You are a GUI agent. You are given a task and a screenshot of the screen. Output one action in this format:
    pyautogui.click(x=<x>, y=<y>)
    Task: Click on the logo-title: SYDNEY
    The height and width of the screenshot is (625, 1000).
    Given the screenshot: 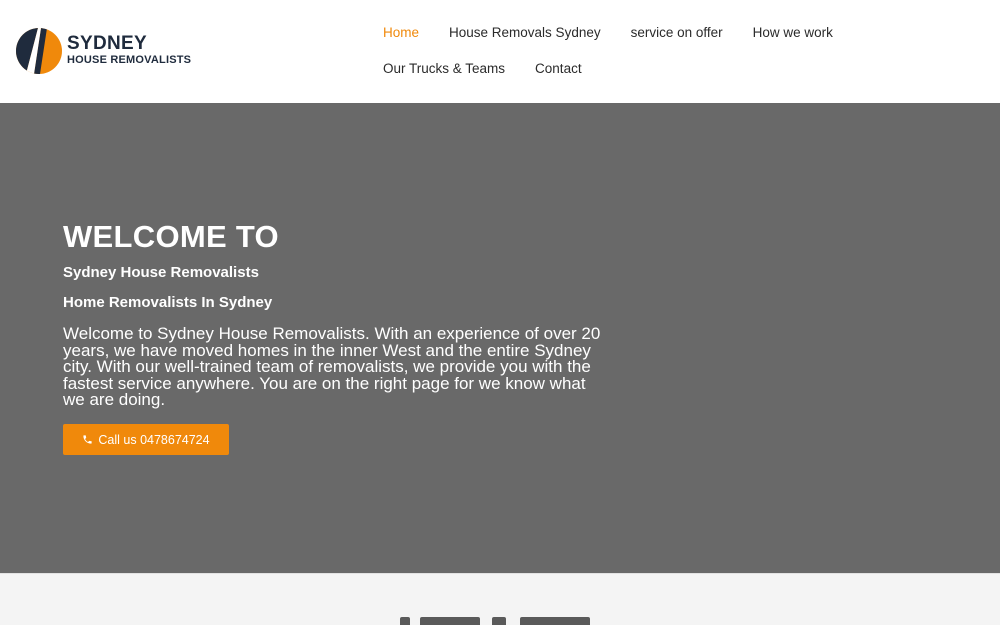 What is the action you would take?
    pyautogui.click(x=107, y=43)
    